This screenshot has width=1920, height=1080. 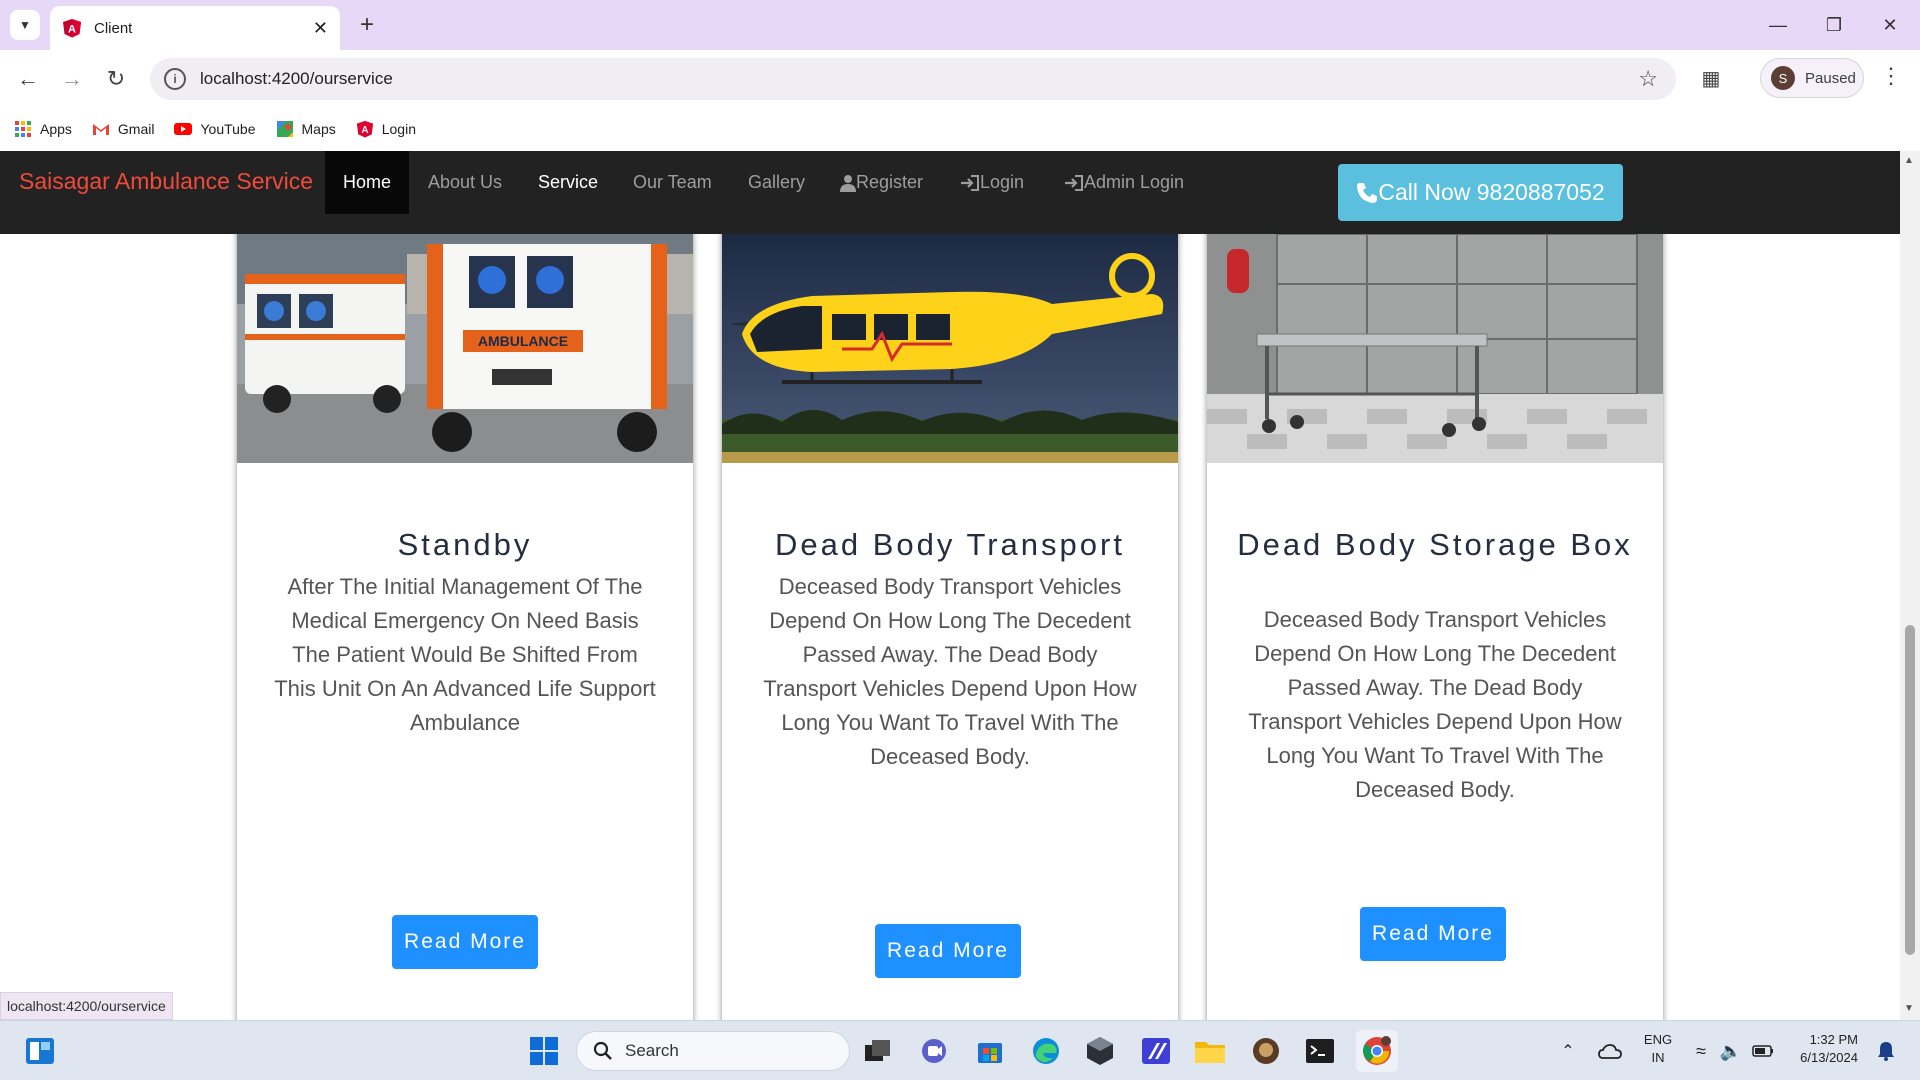 I want to click on call-now-button: Call Now 9820887052, so click(x=1480, y=192).